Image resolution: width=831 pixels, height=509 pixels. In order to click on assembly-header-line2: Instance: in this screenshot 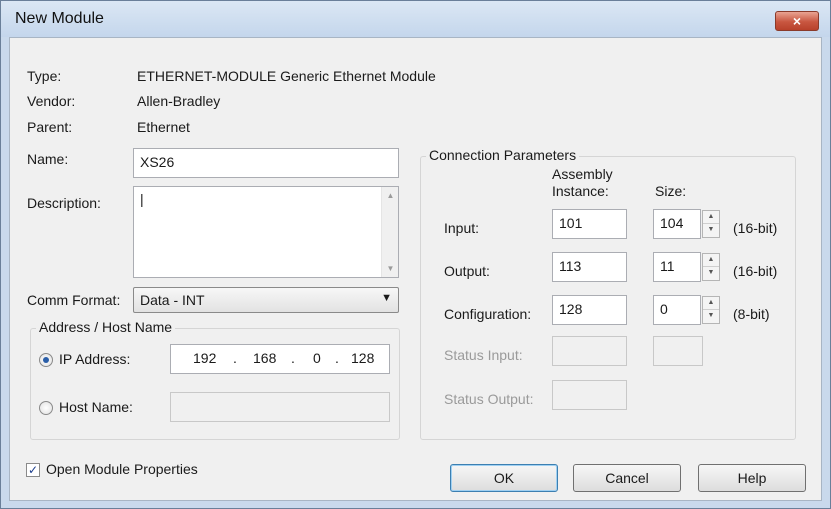, I will do `click(580, 191)`.